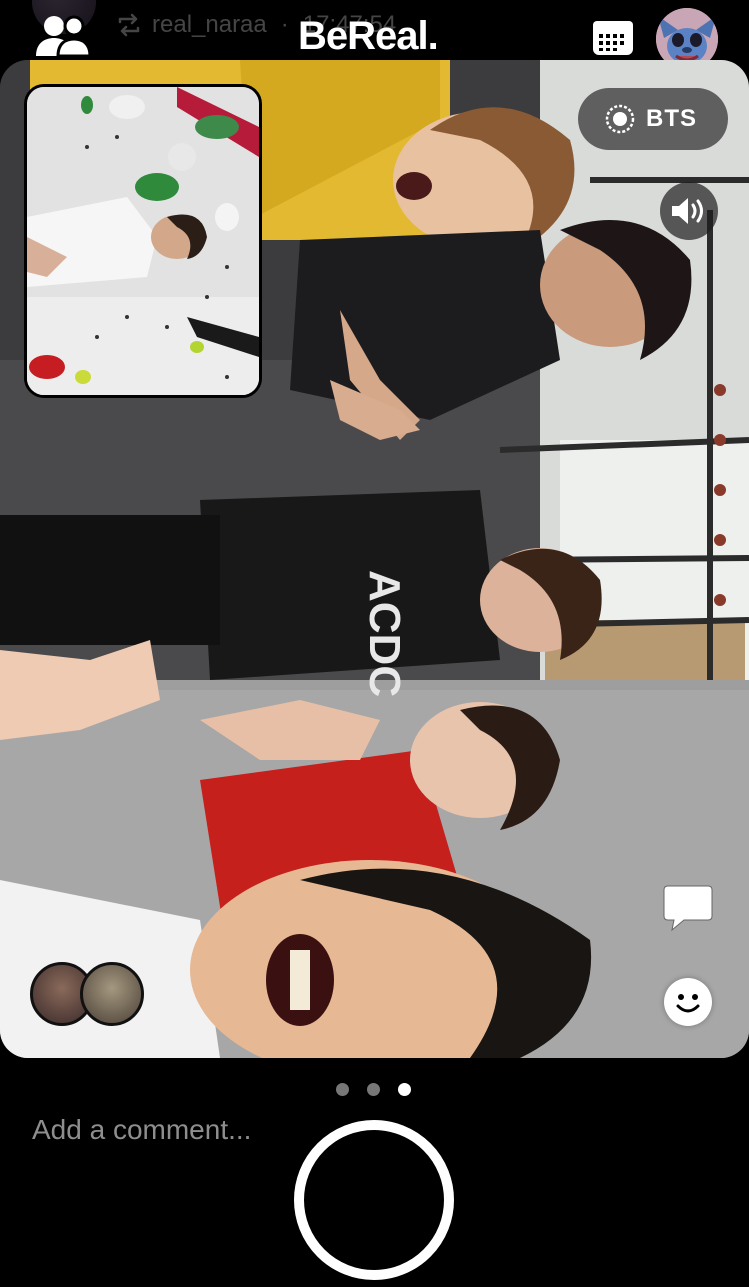 The height and width of the screenshot is (1287, 749). I want to click on top-bar: real_naraa · 17:47:54 BeReal., so click(374, 35).